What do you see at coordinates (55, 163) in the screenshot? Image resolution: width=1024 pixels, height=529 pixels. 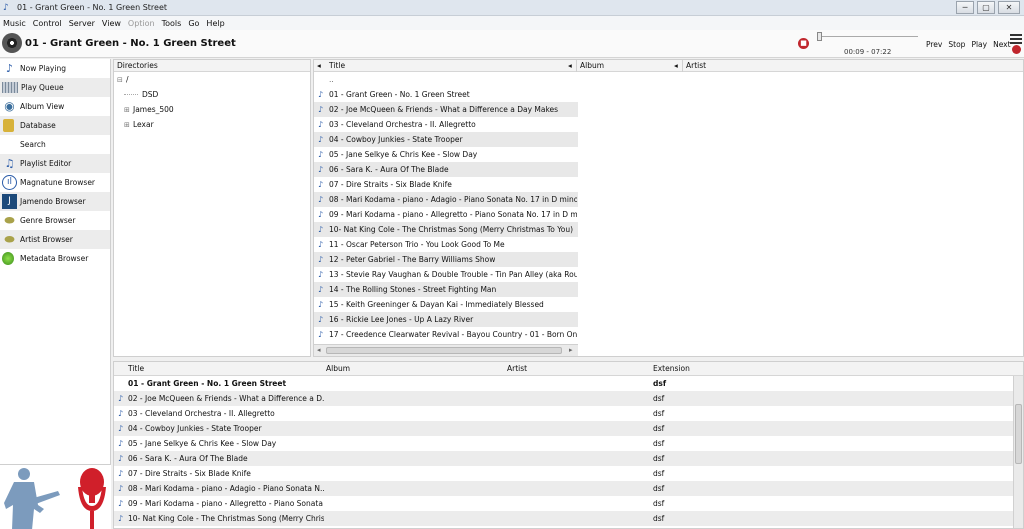 I see `sidebar-item-playlist-editor: ♫ Playlist Editor` at bounding box center [55, 163].